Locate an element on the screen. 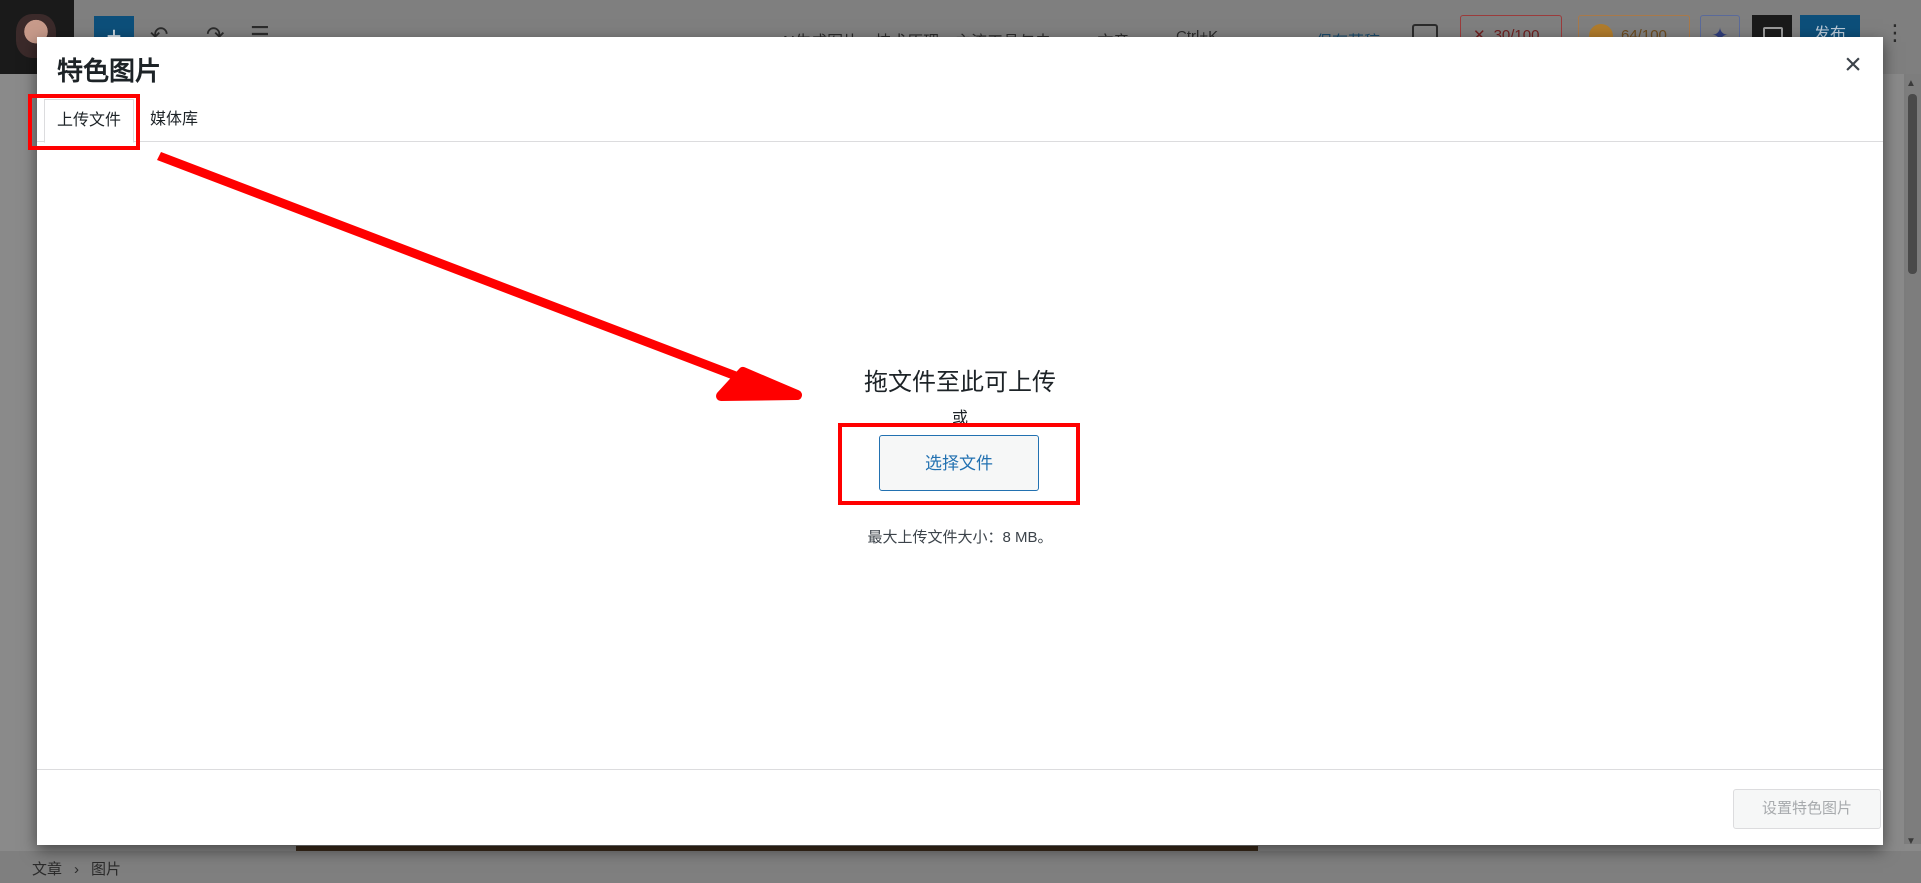 Image resolution: width=1921 pixels, height=883 pixels. set-featured-image-button: 设置特色图片 is located at coordinates (1807, 809).